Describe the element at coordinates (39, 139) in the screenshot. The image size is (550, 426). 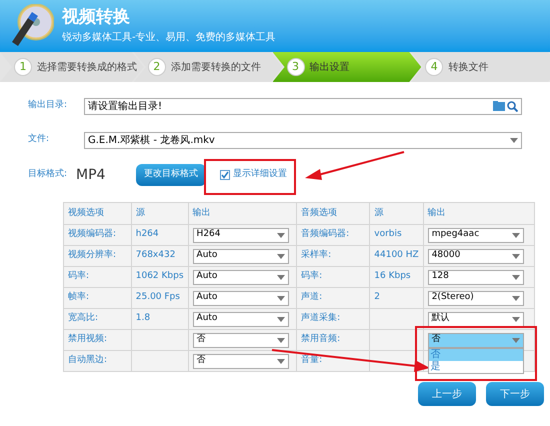
I see `field-label: 文件:` at that location.